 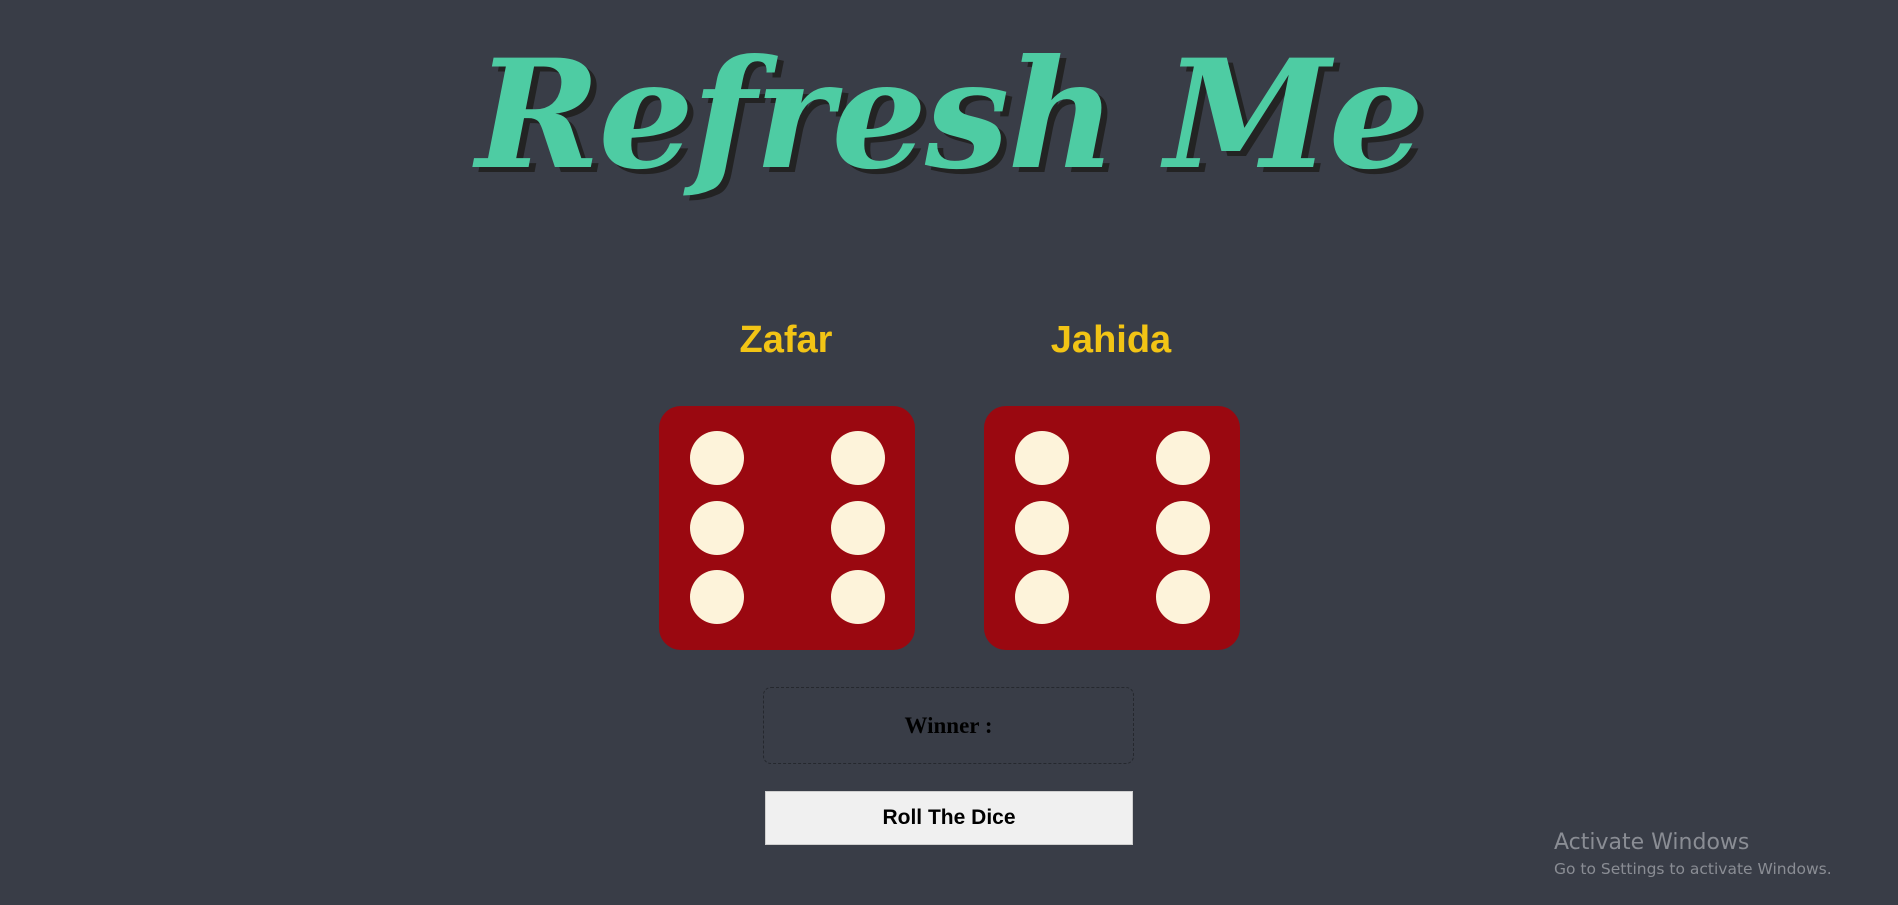 I want to click on player-1: Zafar, so click(x=786, y=340).